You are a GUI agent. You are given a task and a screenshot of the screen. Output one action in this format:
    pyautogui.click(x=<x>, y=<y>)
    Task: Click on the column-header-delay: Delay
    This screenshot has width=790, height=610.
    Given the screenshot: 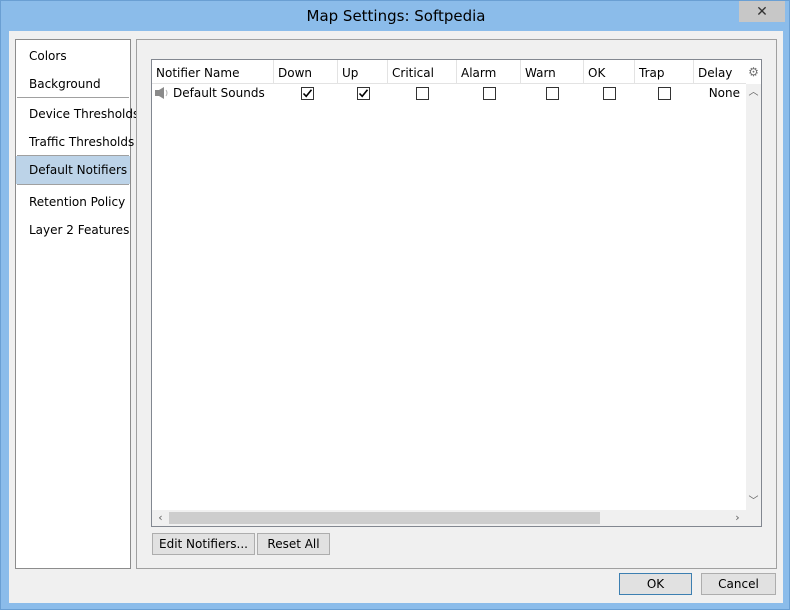 What is the action you would take?
    pyautogui.click(x=720, y=72)
    